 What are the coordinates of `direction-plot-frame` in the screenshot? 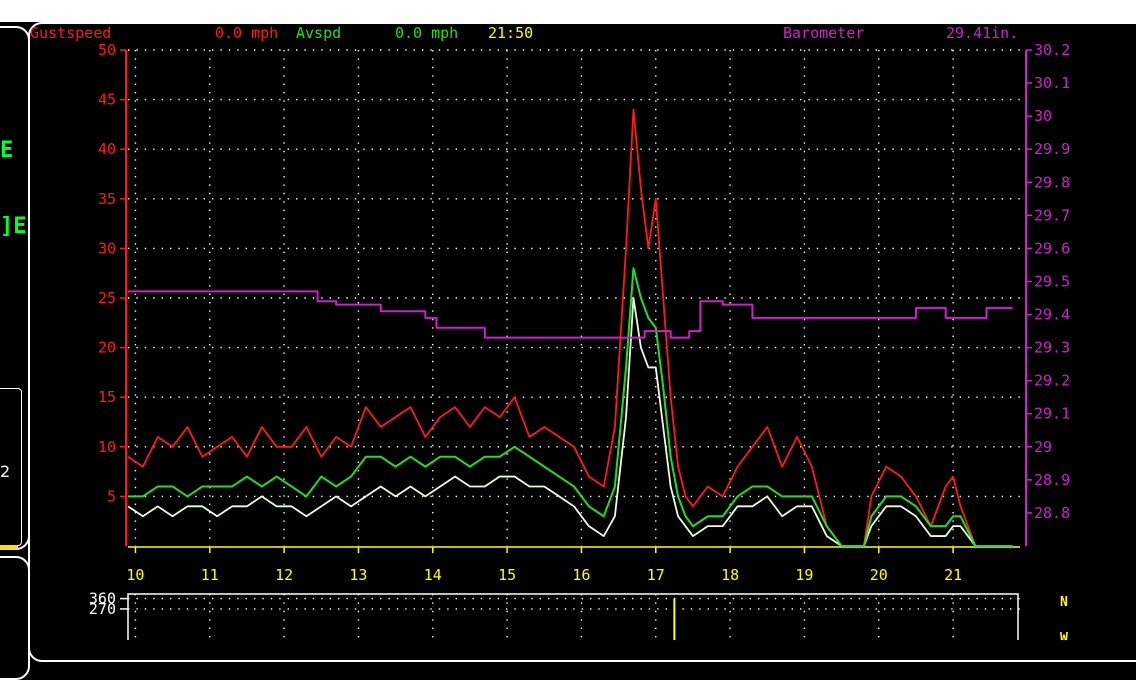 It's located at (573, 616).